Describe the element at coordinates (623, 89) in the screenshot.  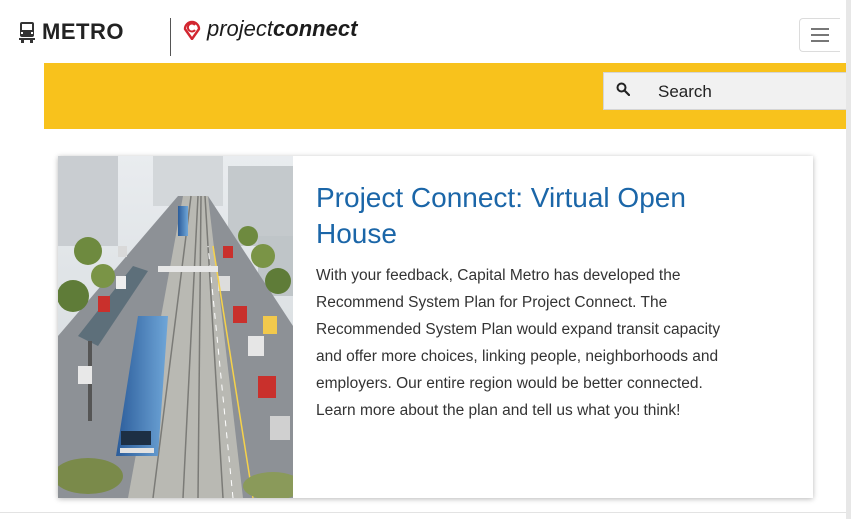
I see `search-icon` at that location.